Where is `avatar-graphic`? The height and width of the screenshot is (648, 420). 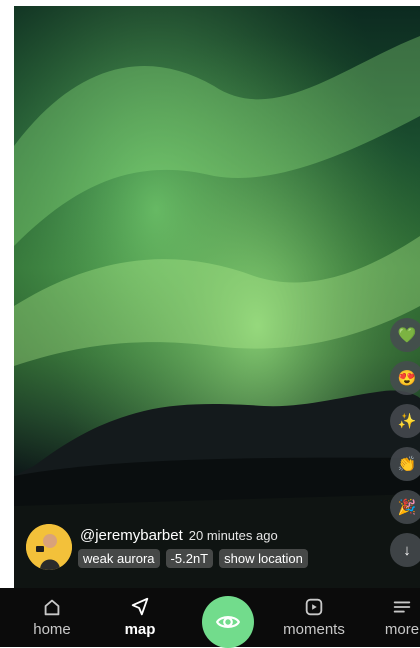
avatar-graphic is located at coordinates (49, 547).